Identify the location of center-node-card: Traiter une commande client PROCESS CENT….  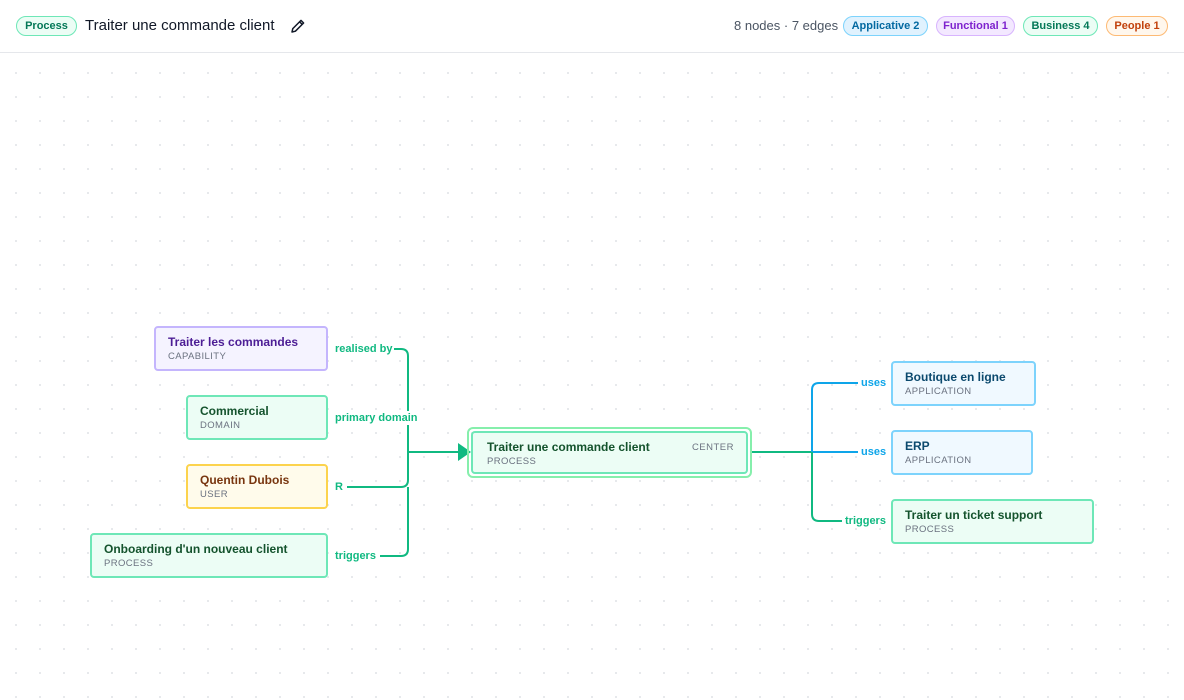
(609, 452).